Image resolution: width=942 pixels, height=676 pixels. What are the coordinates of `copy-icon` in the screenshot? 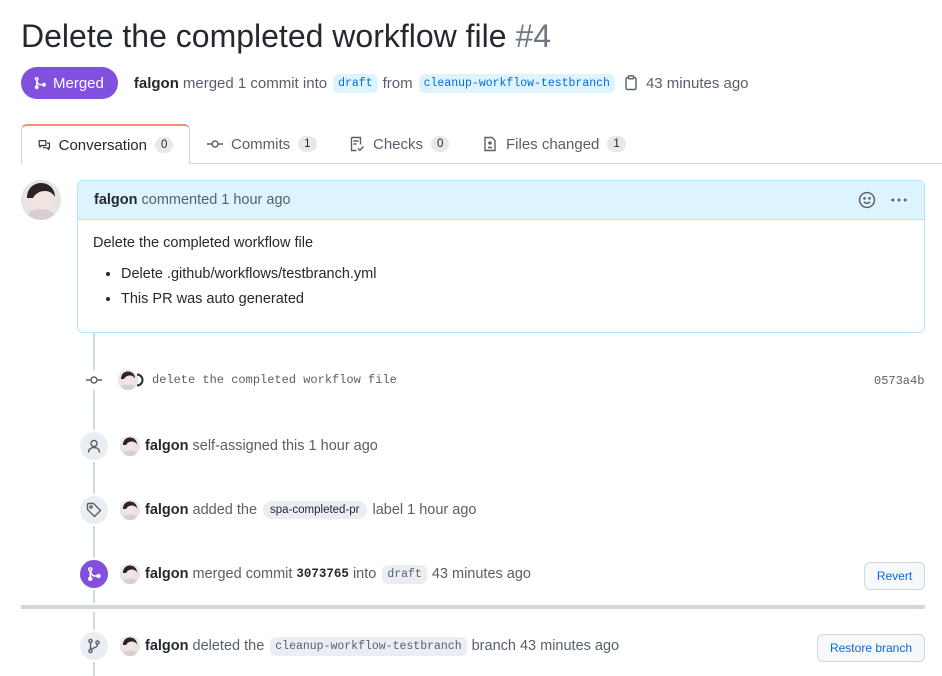 It's located at (631, 83).